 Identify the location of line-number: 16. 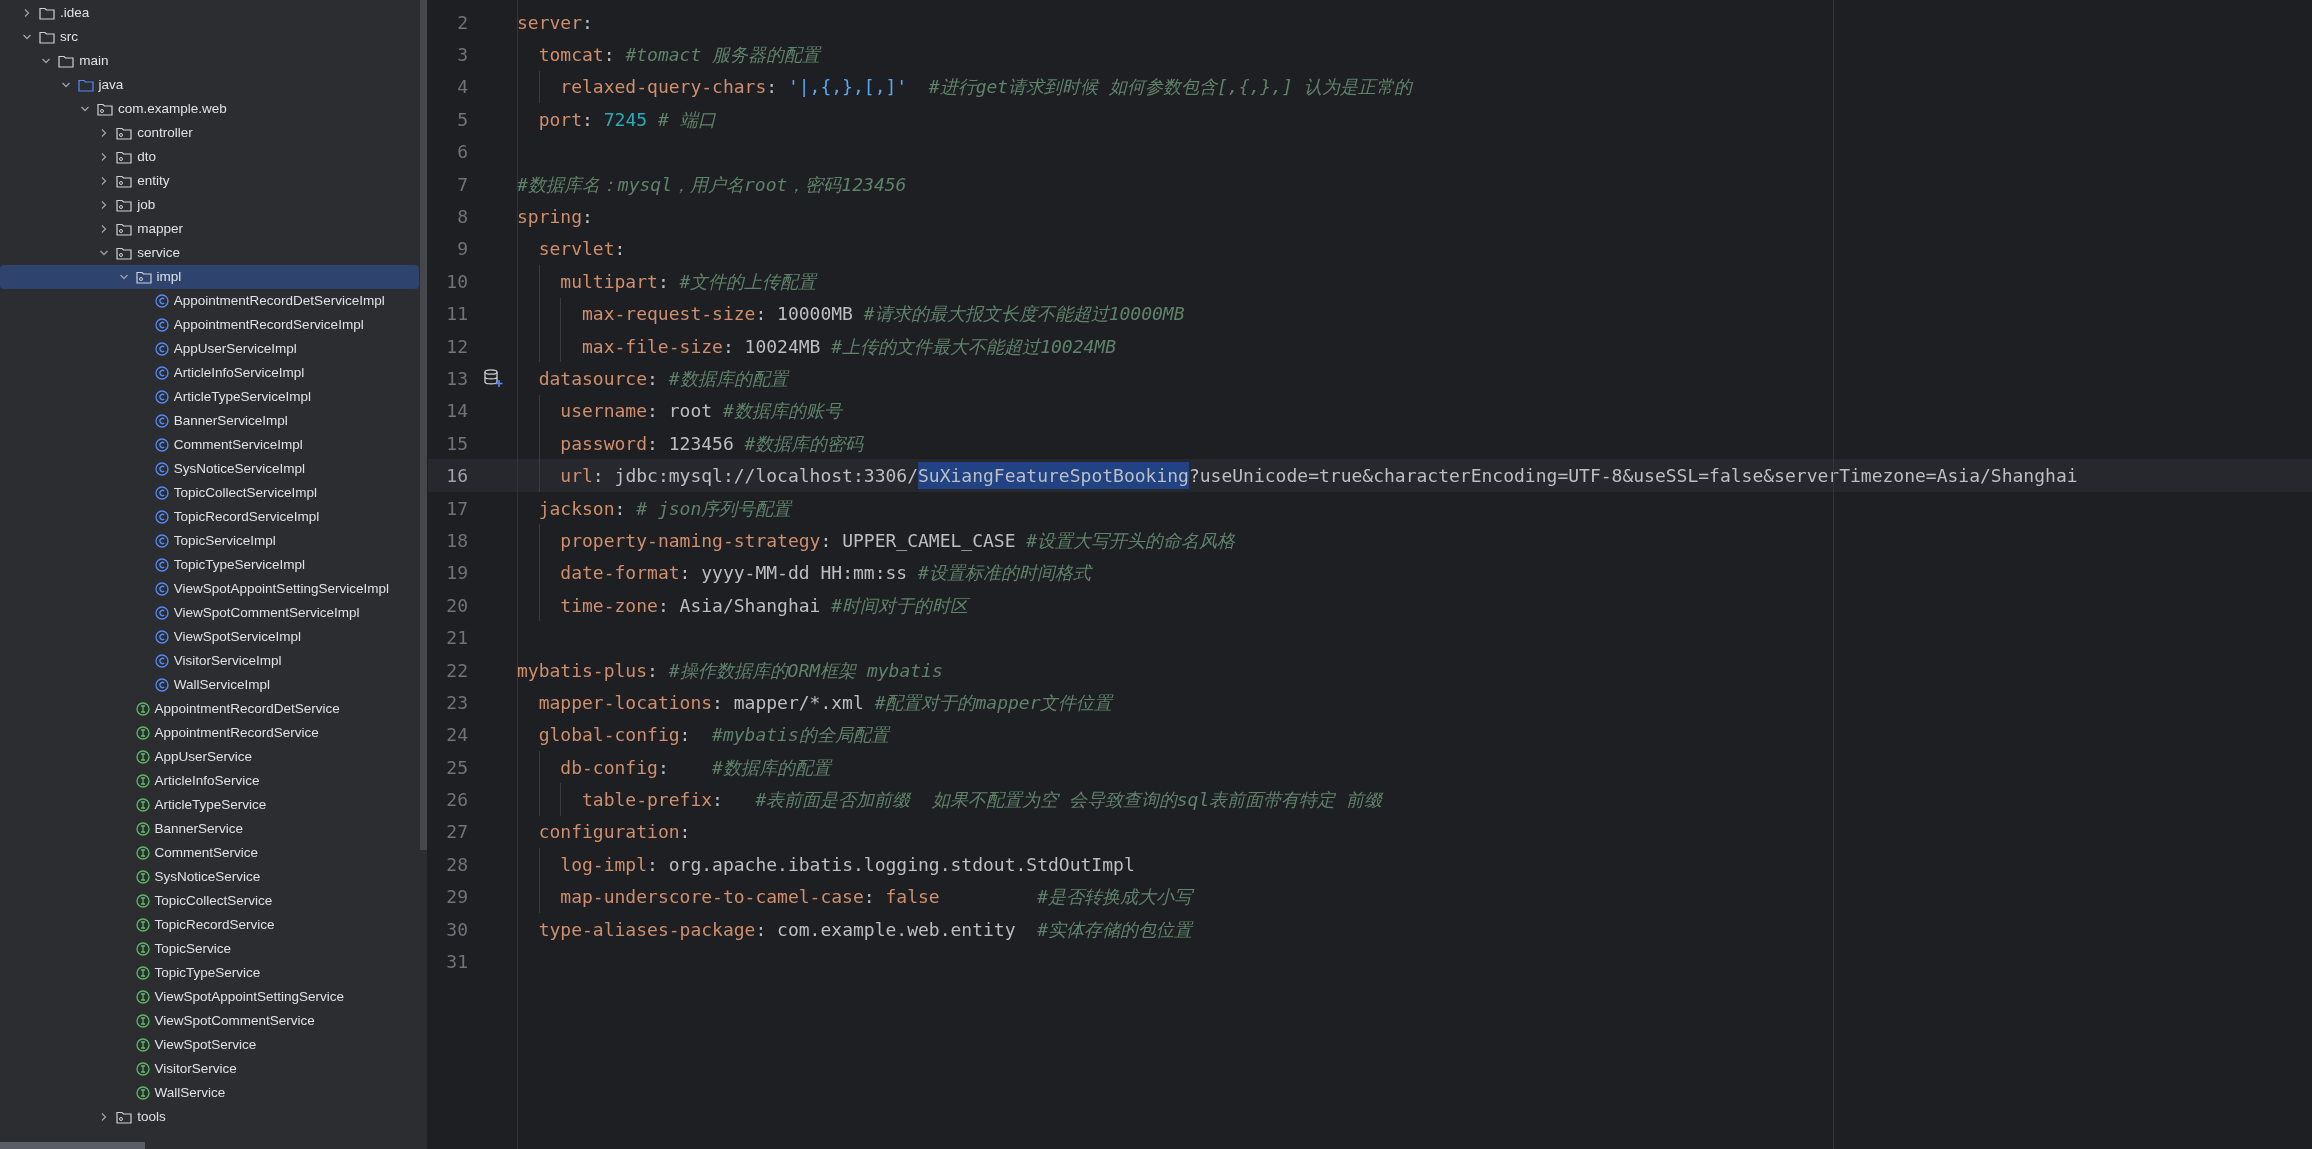
(457, 476).